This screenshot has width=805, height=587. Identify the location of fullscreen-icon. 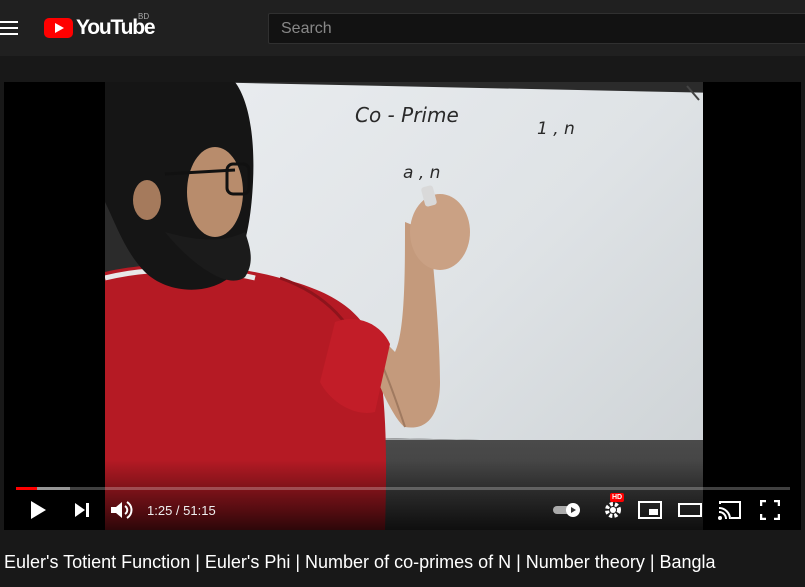
(770, 510).